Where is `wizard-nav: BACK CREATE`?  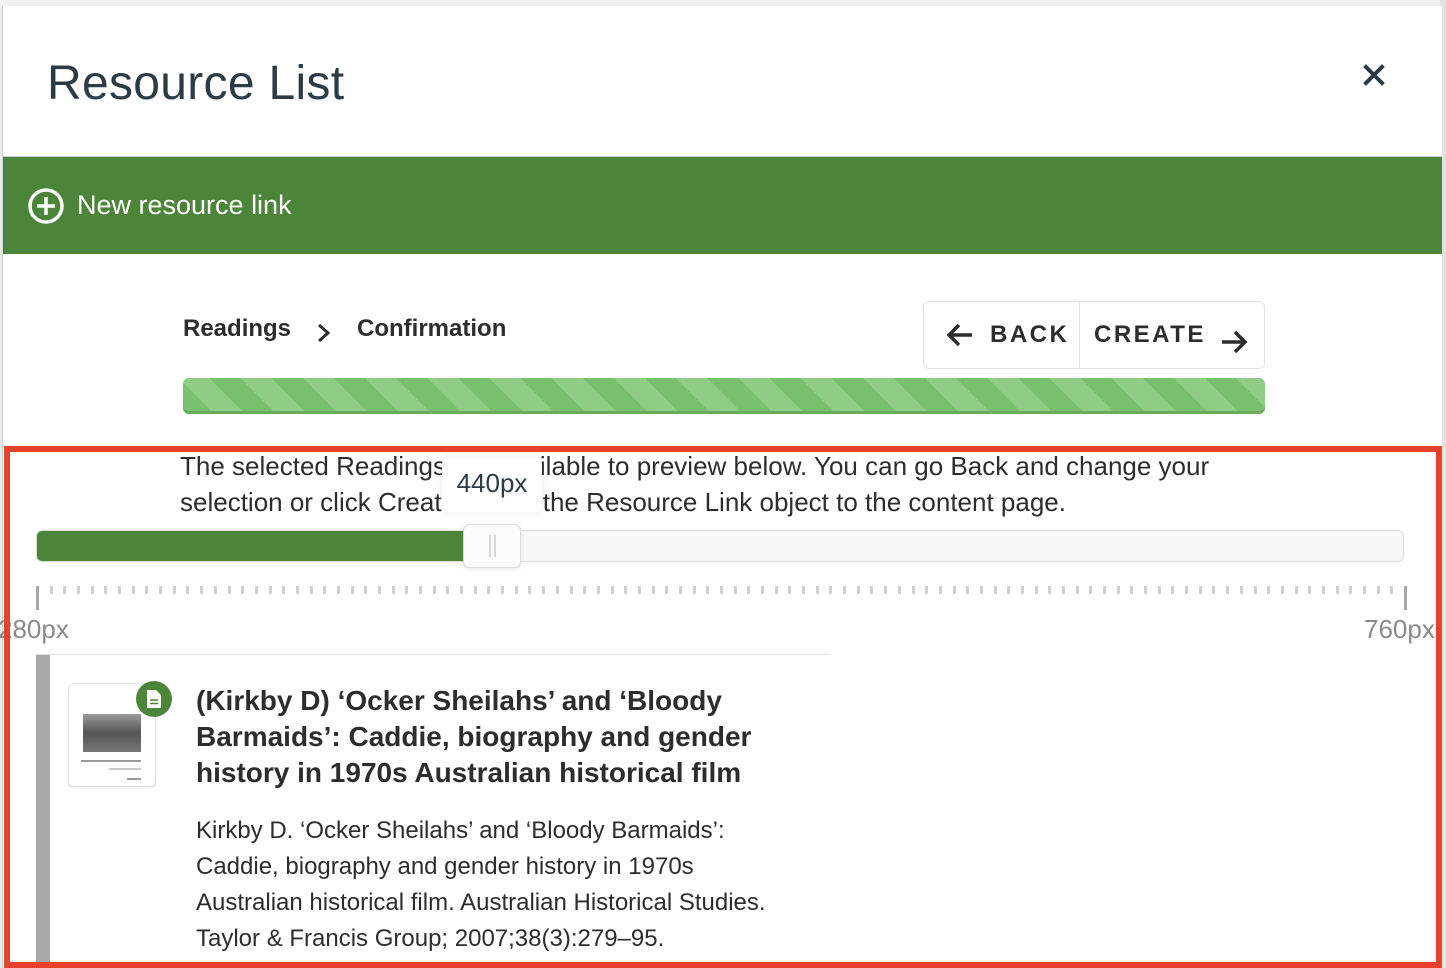 wizard-nav: BACK CREATE is located at coordinates (1094, 335).